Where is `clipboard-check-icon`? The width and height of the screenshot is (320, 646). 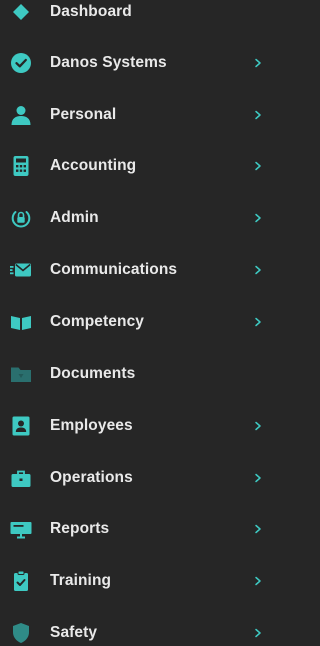
clipboard-check-icon is located at coordinates (21, 581).